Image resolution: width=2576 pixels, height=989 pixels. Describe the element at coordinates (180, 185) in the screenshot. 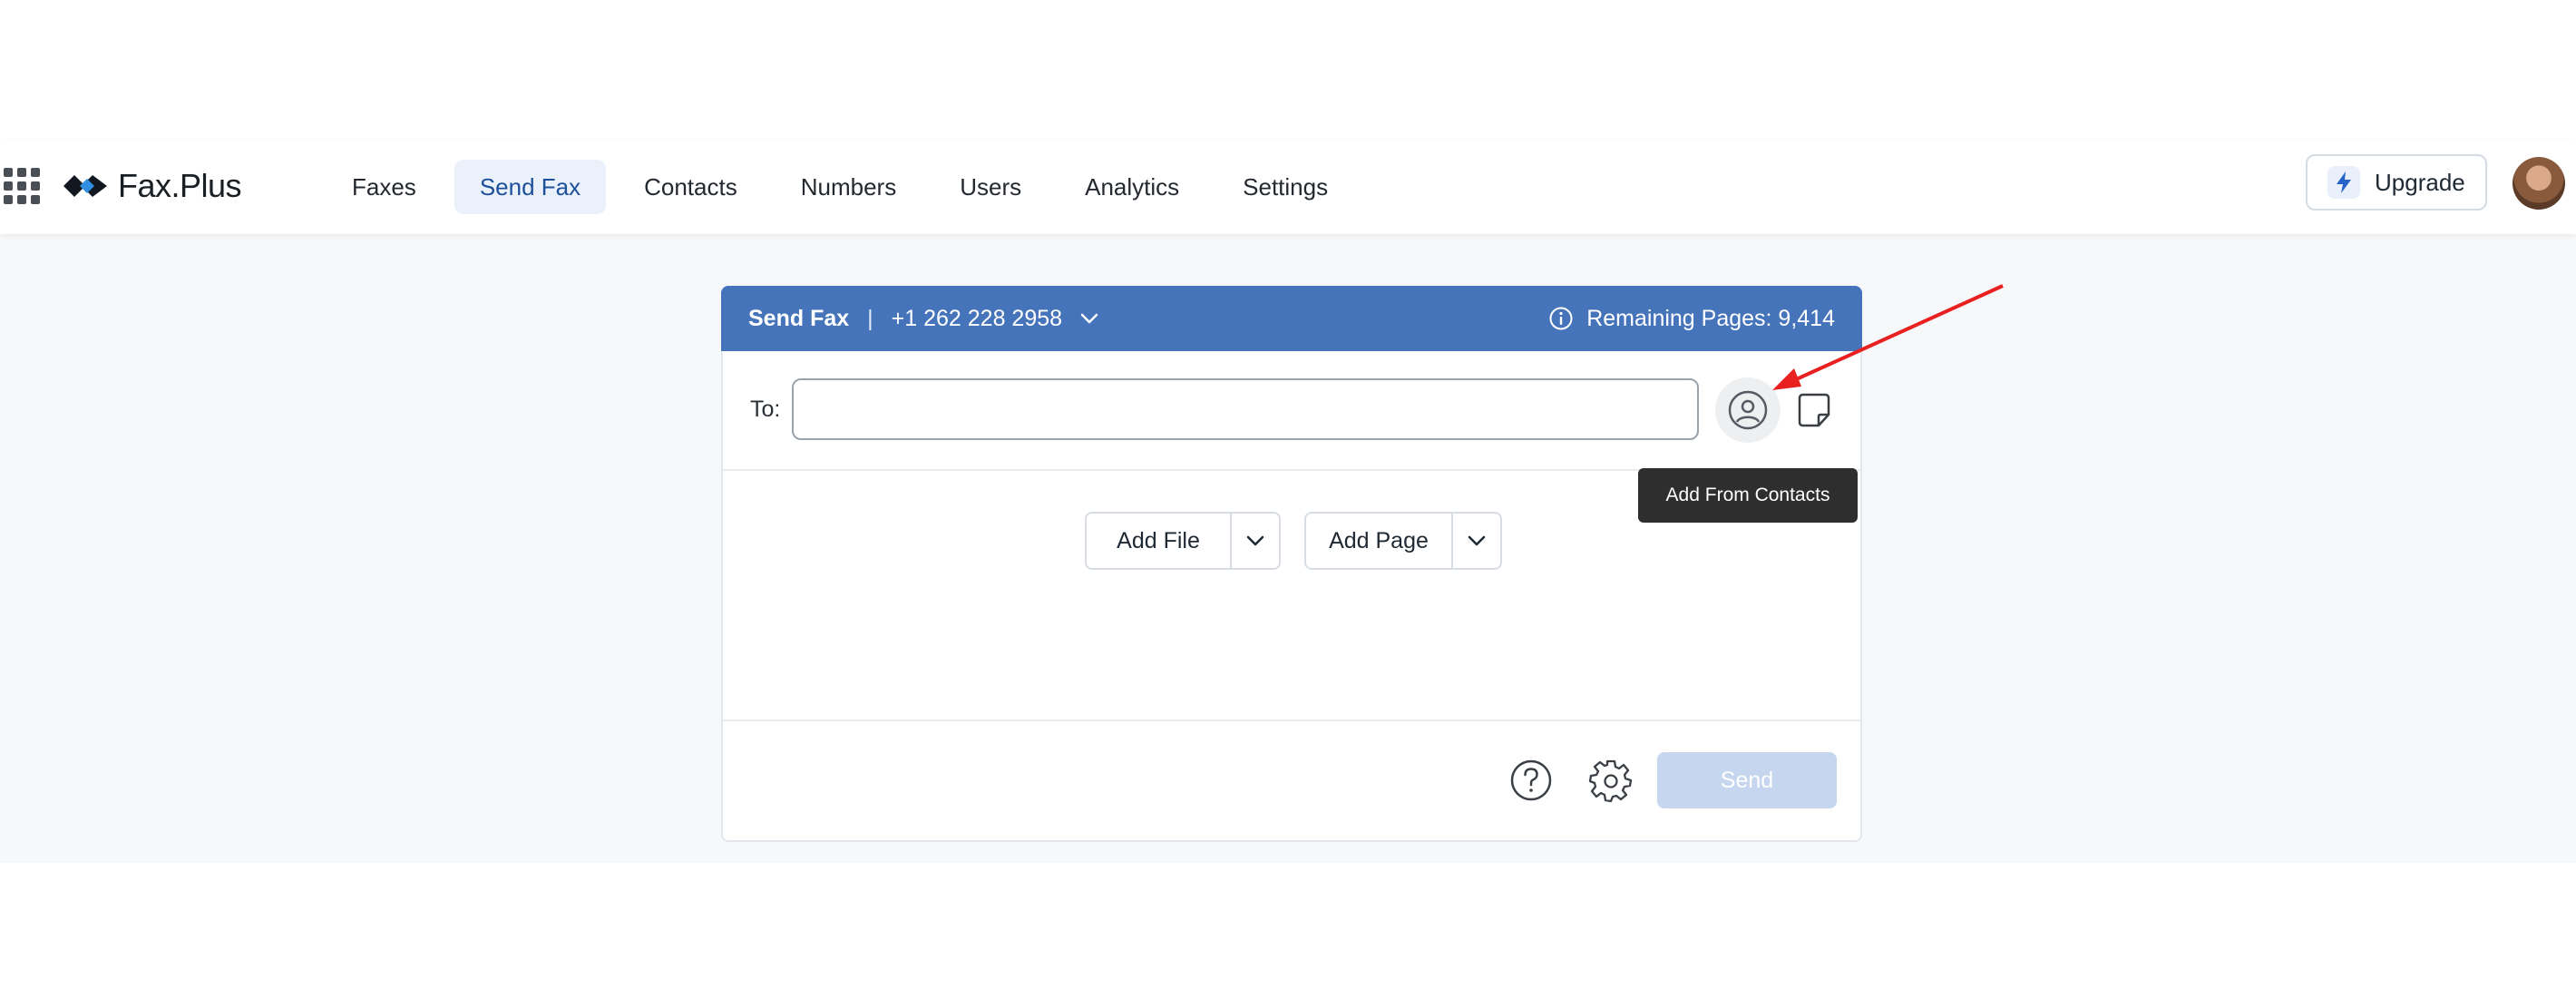

I see `logo-text: Fax.Plus` at that location.